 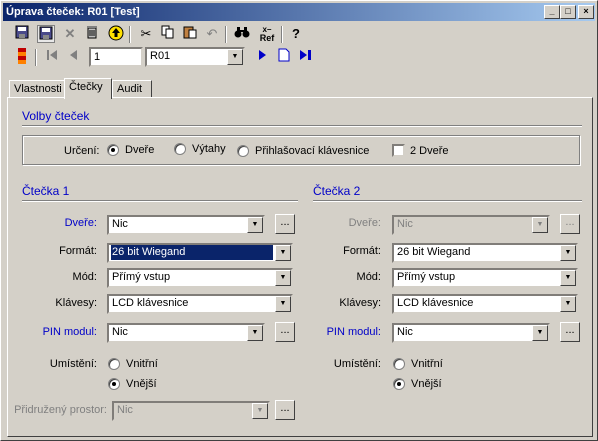 What do you see at coordinates (141, 384) in the screenshot?
I see `reader1-vnejsi-label: Vnější` at bounding box center [141, 384].